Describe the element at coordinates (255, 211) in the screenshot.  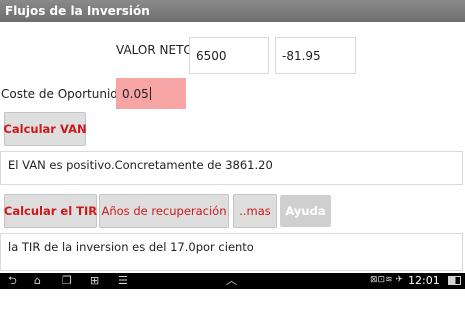
I see `mas-button: ..mas` at that location.